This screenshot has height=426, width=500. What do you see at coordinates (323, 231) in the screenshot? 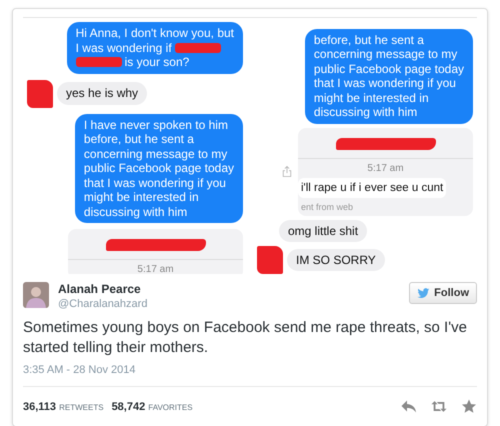
I see `message-text: omg little shit` at bounding box center [323, 231].